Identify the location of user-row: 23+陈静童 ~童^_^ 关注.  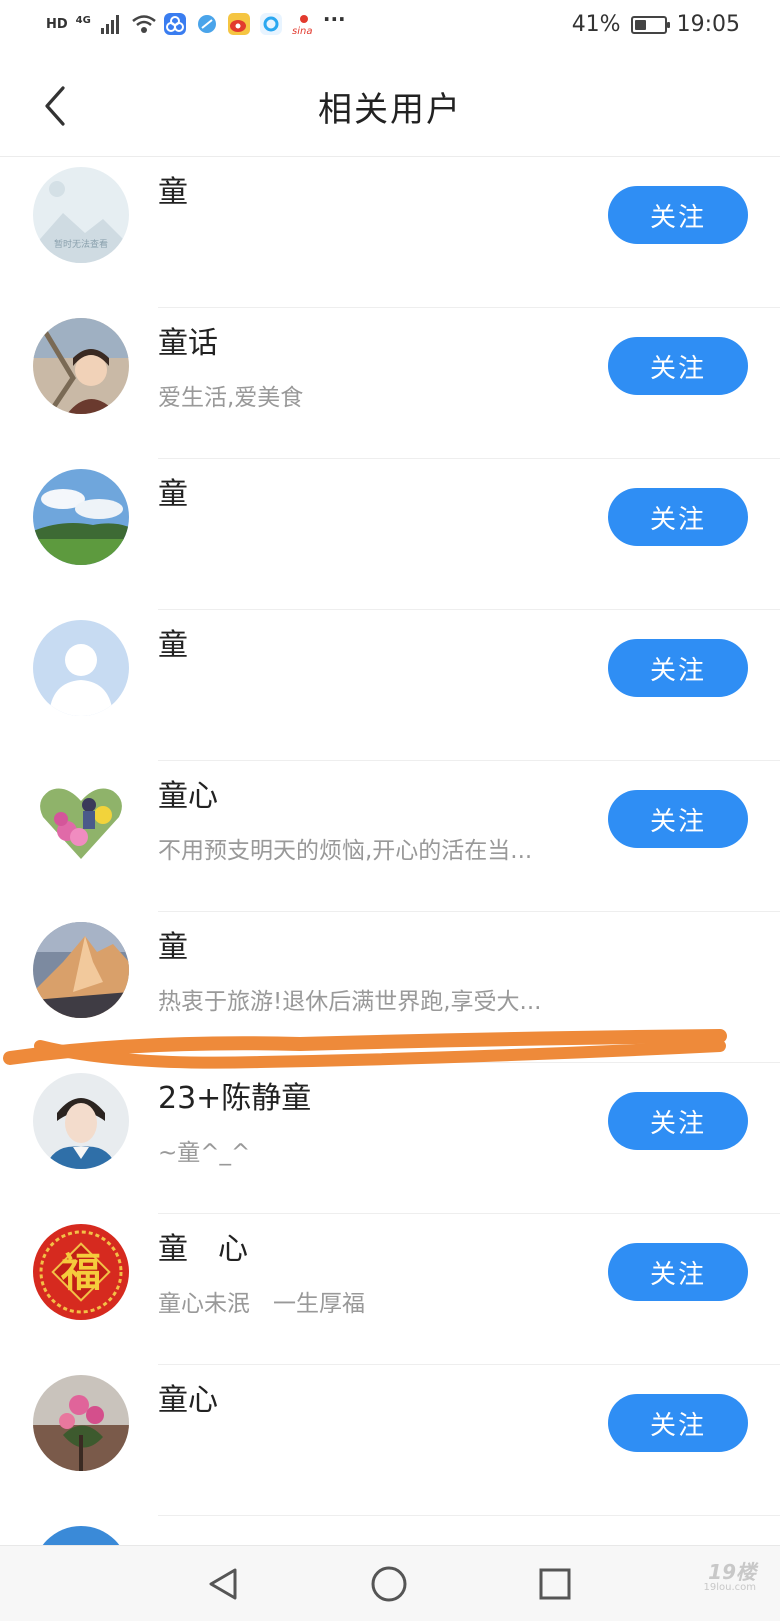
(390, 1138).